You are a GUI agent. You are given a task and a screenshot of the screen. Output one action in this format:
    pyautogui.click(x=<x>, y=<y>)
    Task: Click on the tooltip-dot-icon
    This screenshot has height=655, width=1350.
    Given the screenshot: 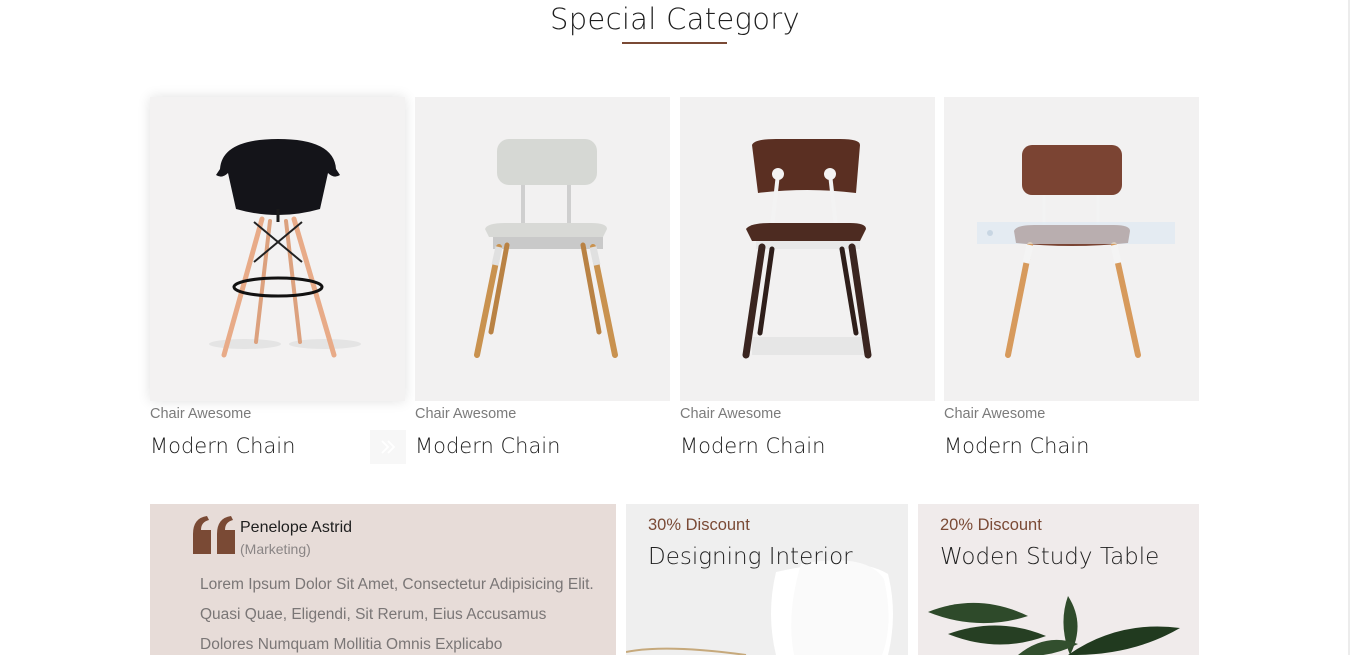 What is the action you would take?
    pyautogui.click(x=990, y=233)
    